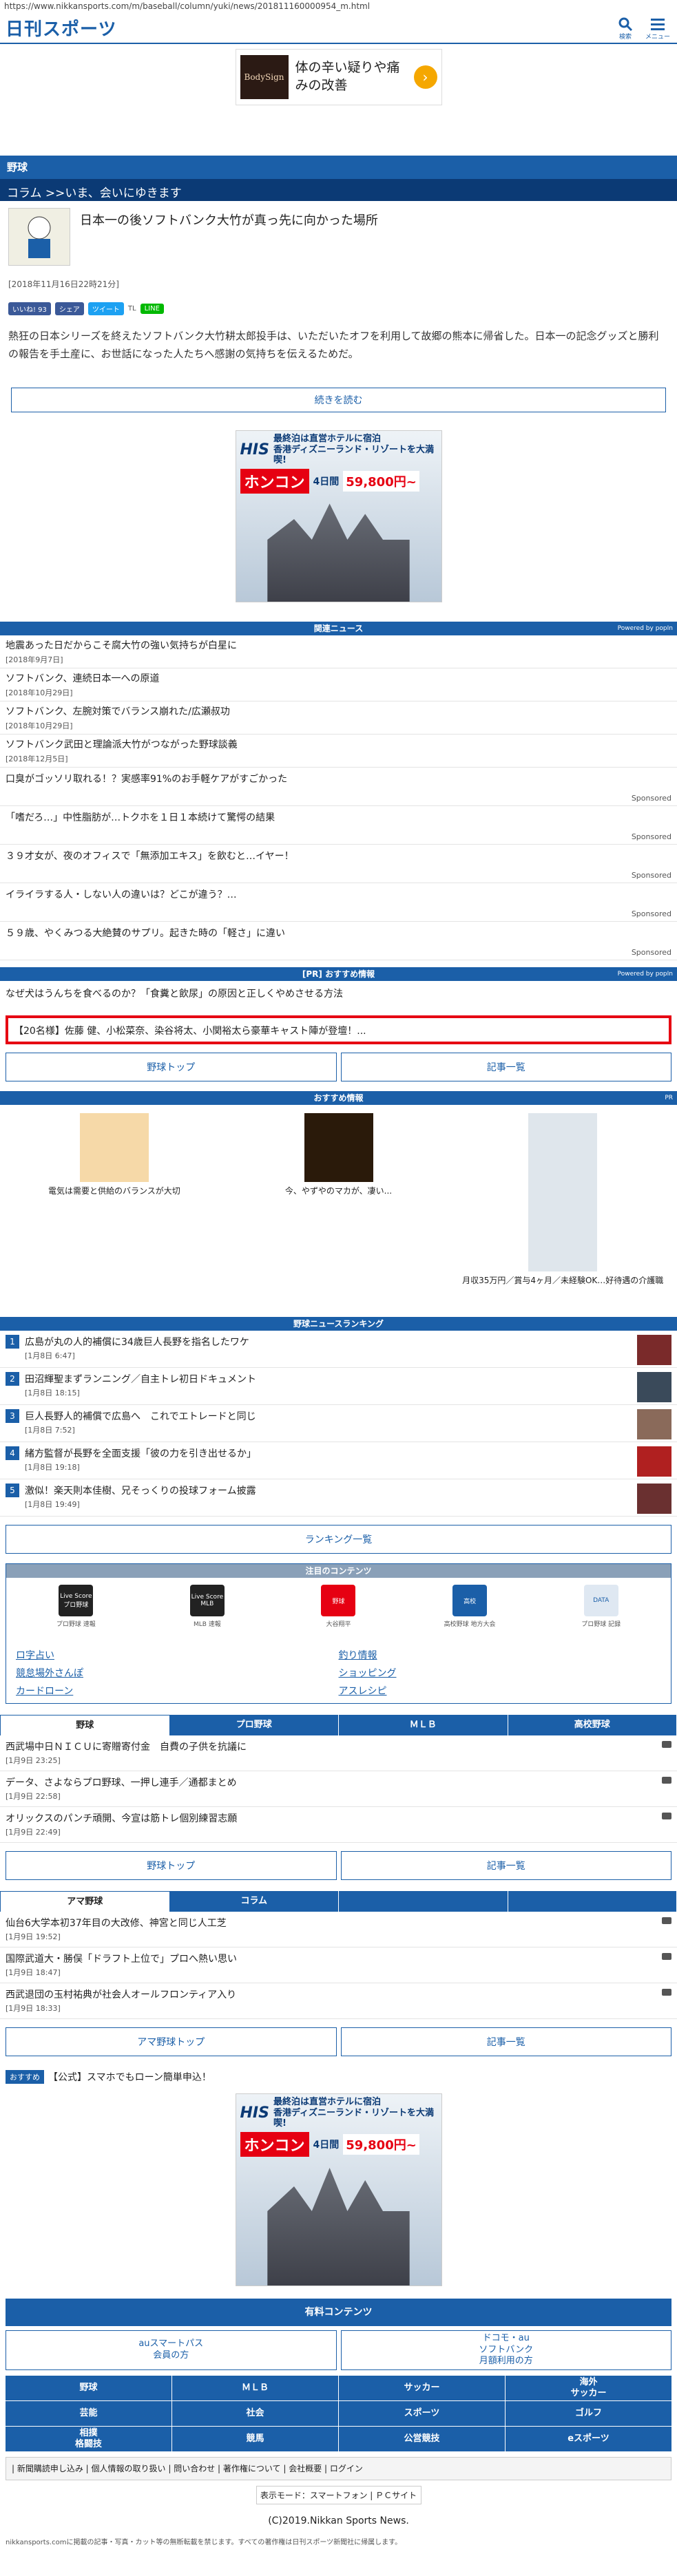 The height and width of the screenshot is (2576, 677). What do you see at coordinates (338, 1461) in the screenshot?
I see `ranking-item: 4 緒方監督が長野を全面支援「彼の力を引き出せるか」 [1月8日 19:18]` at bounding box center [338, 1461].